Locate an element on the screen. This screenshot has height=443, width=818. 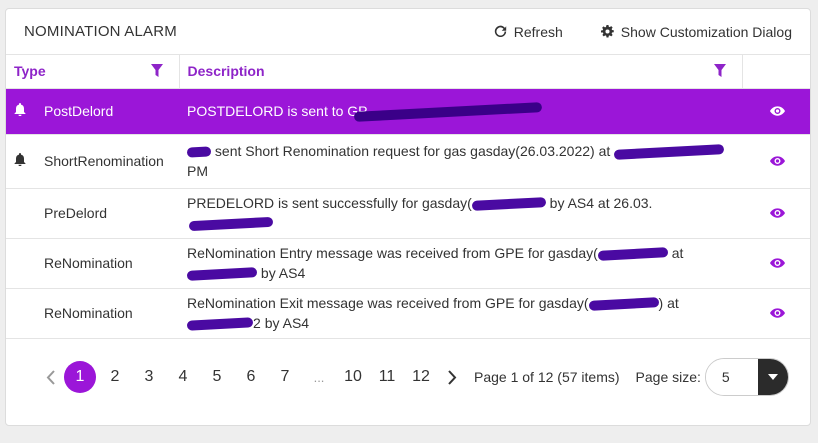
page-button-10: 10 is located at coordinates (353, 377).